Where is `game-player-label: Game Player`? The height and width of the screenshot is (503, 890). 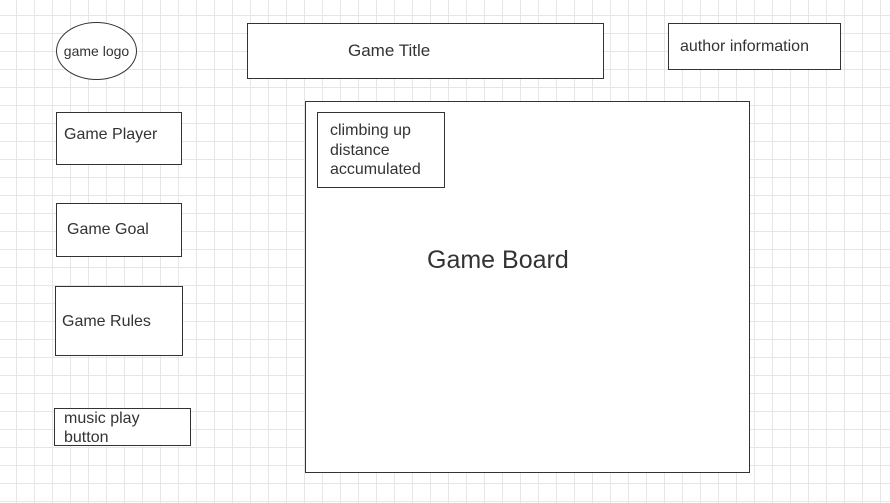
game-player-label: Game Player is located at coordinates (111, 134).